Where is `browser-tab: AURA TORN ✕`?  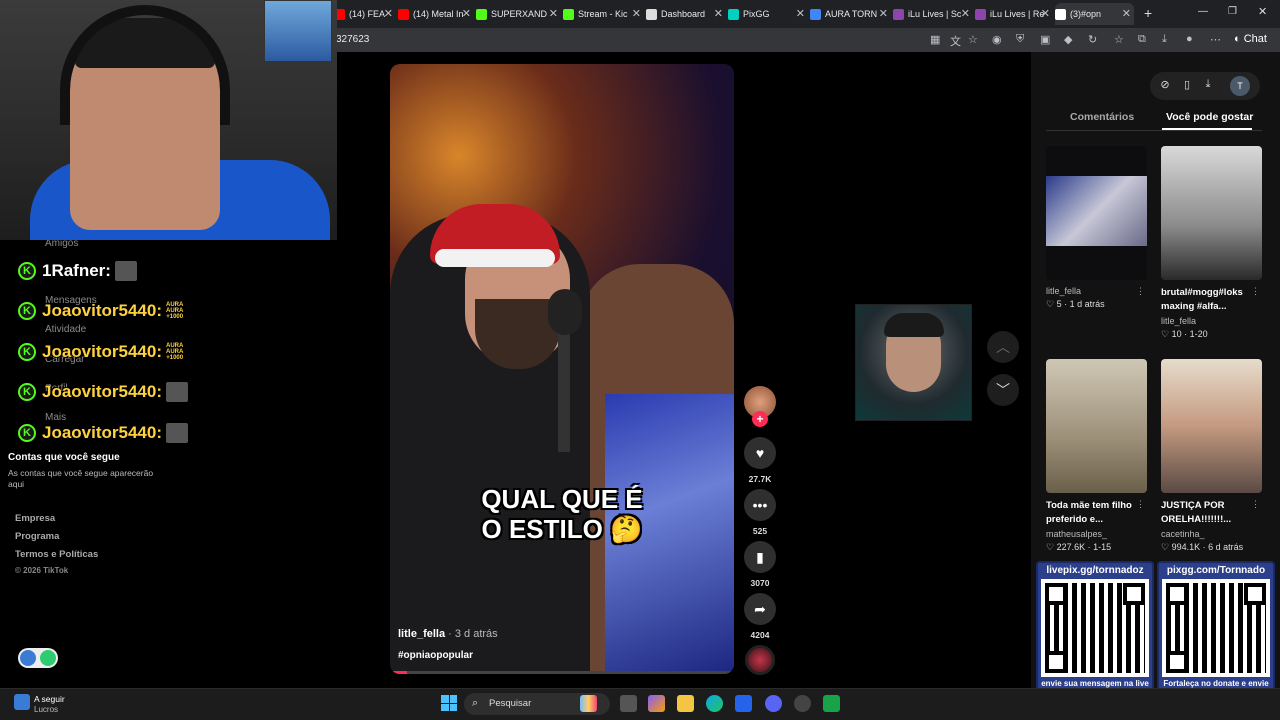 browser-tab: AURA TORN ✕ is located at coordinates (850, 14).